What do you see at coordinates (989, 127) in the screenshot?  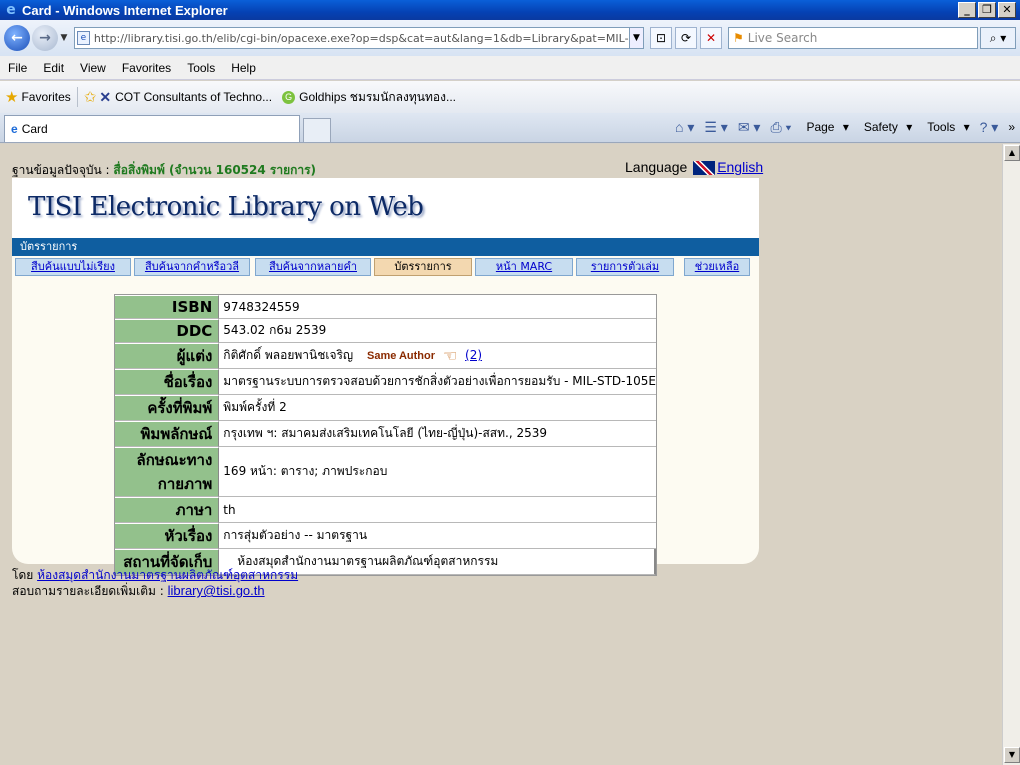 I see `help-icon: ? ▾` at bounding box center [989, 127].